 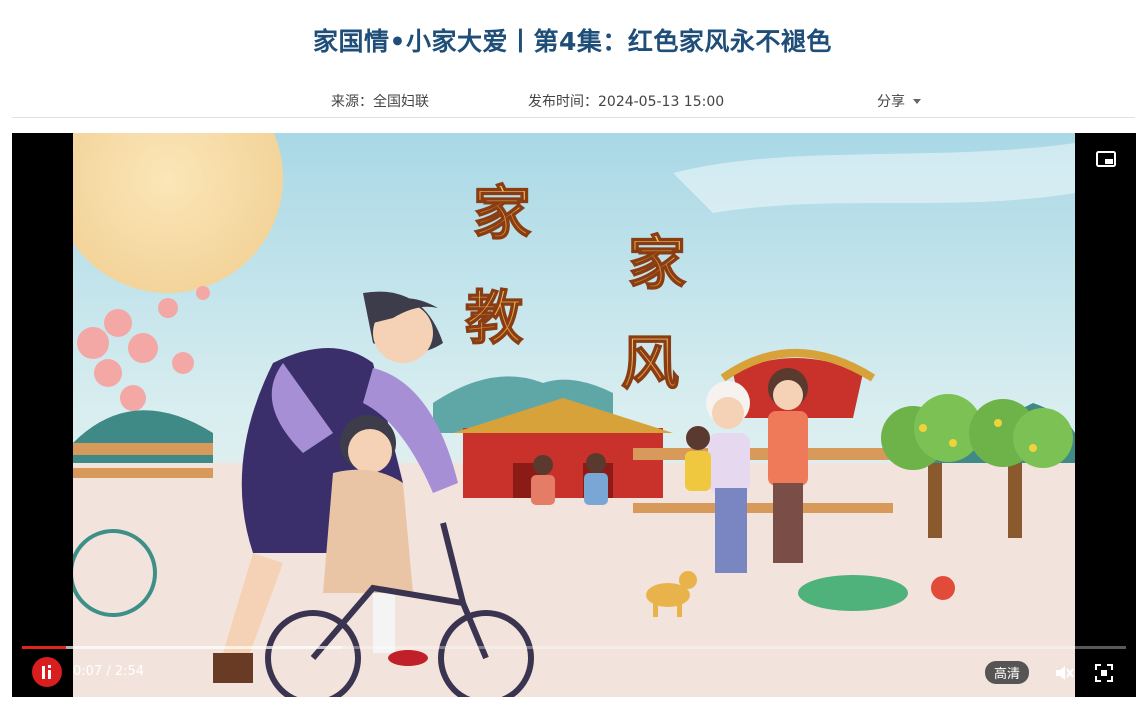 I want to click on control-bar: 0:07 / 2:54 高清, so click(x=574, y=675).